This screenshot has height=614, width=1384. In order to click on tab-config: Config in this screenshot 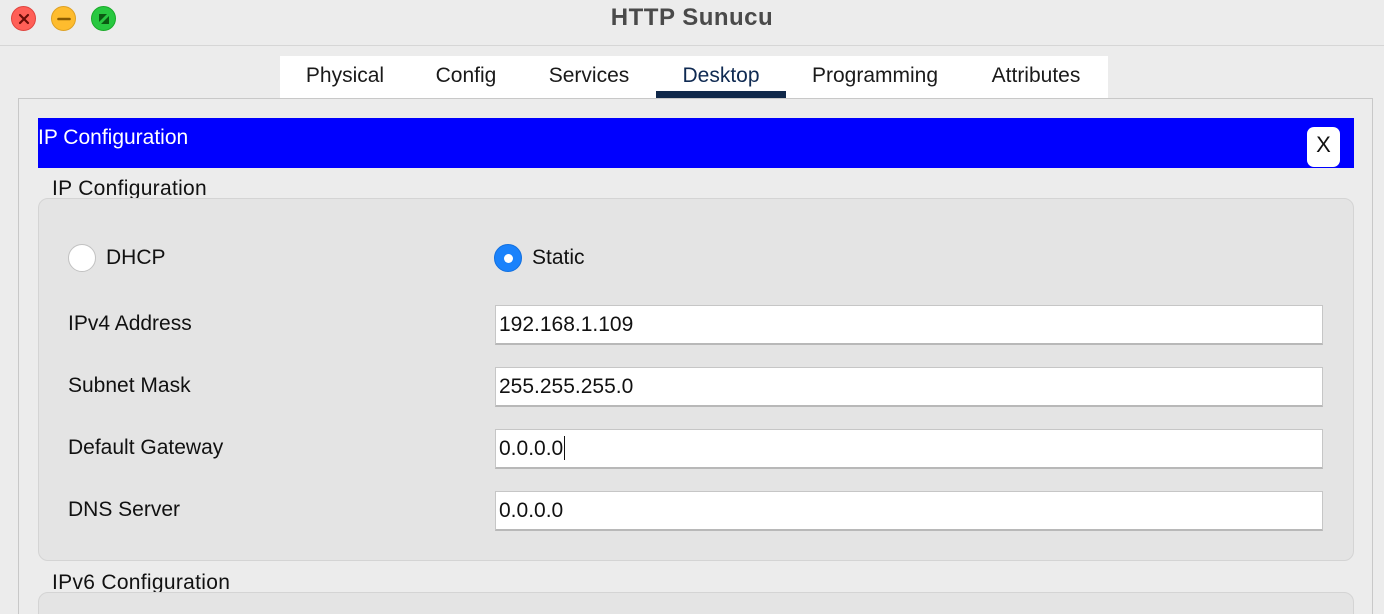, I will do `click(466, 77)`.